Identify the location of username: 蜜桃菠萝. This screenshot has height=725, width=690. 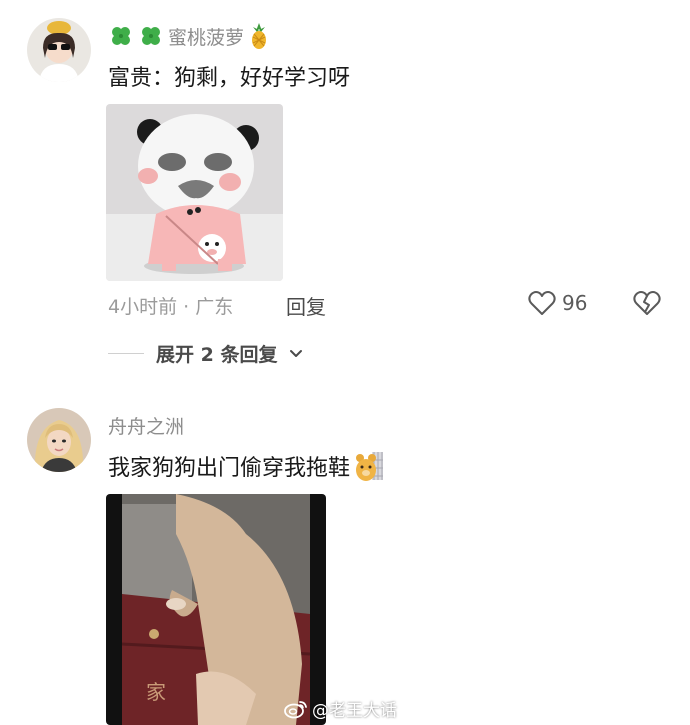
(189, 36).